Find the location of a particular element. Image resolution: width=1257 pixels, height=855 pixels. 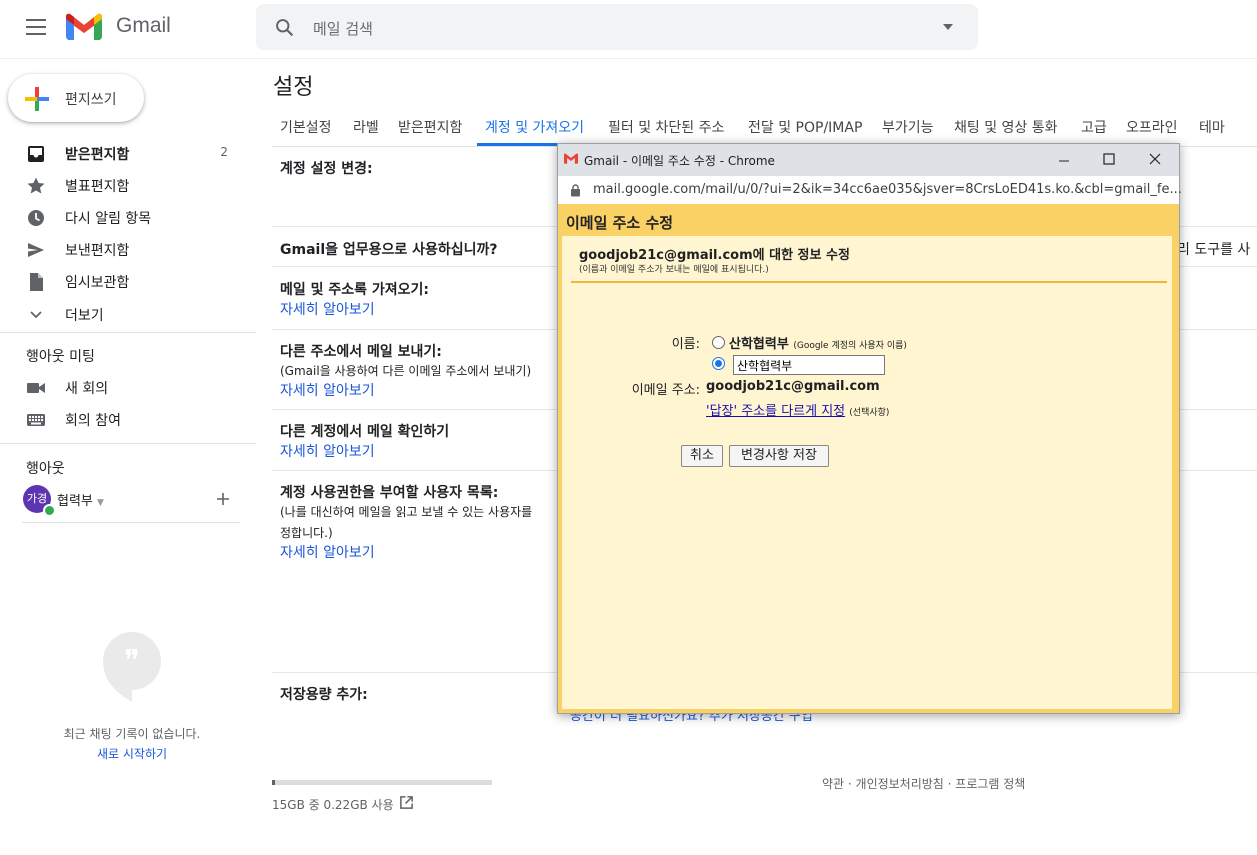

lock-icon is located at coordinates (575, 190).